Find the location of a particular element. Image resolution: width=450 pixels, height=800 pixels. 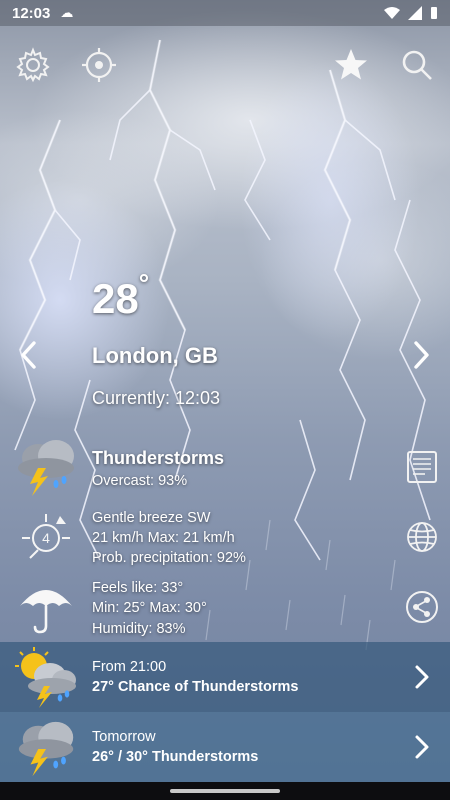

forecast-summary: 26° / 30° Thunderstorms is located at coordinates (175, 757).